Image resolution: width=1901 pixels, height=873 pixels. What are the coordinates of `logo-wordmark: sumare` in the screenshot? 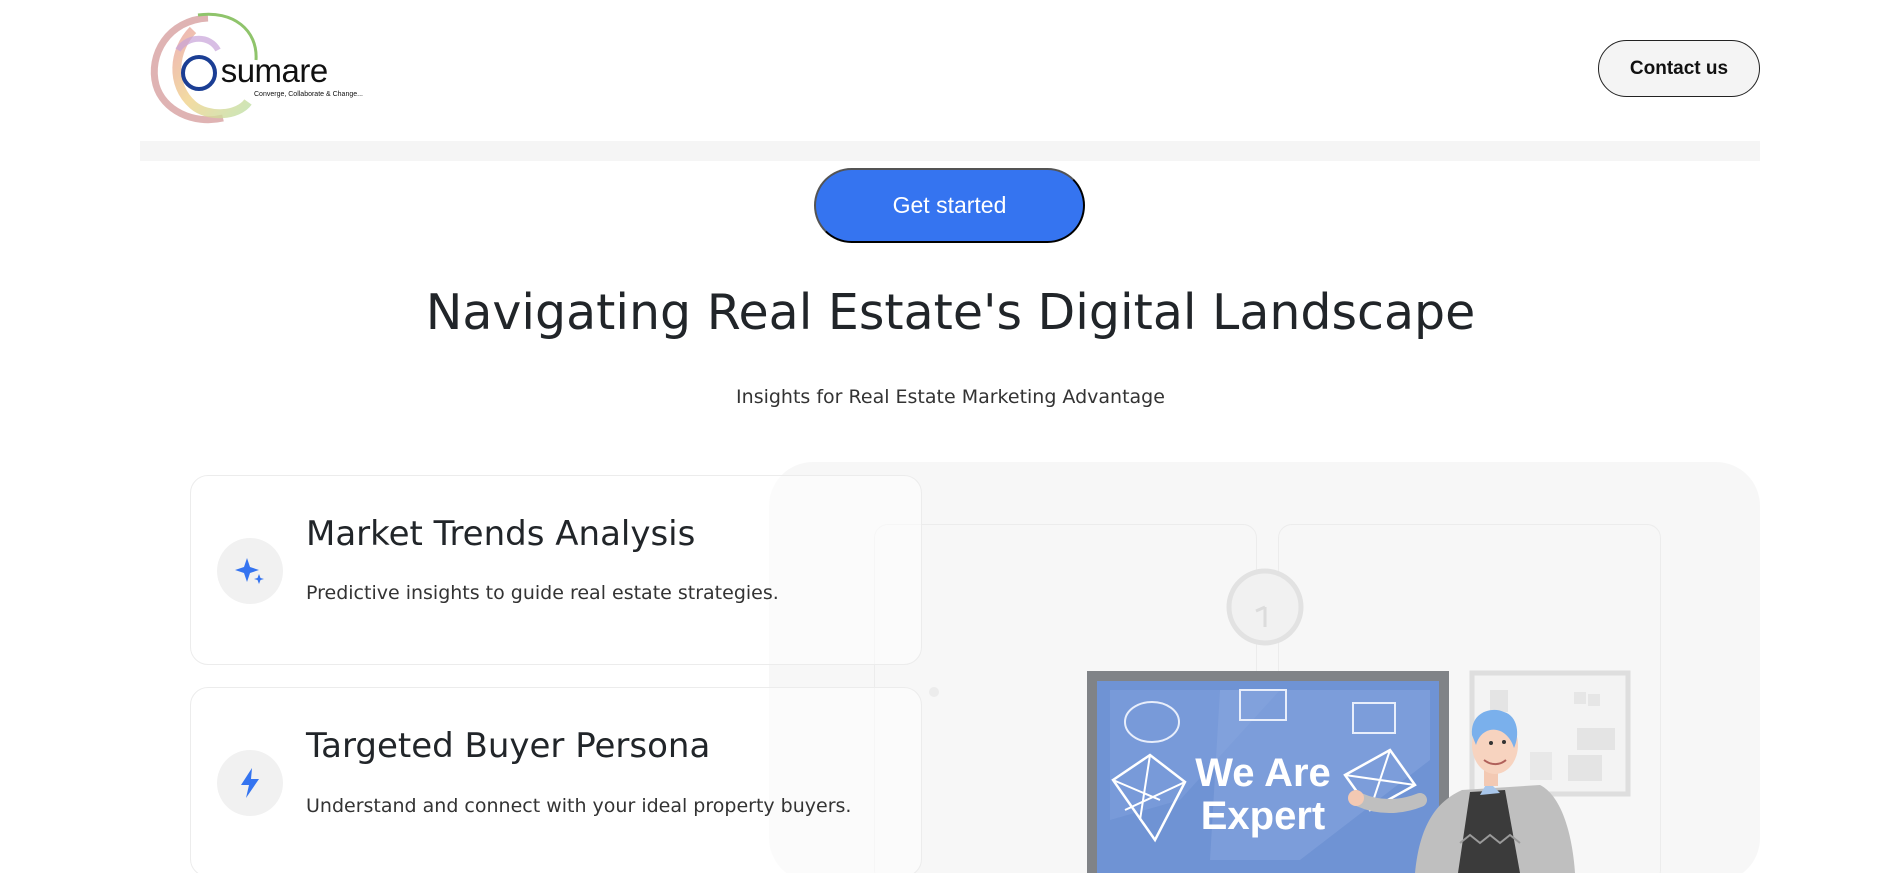 It's located at (257, 71).